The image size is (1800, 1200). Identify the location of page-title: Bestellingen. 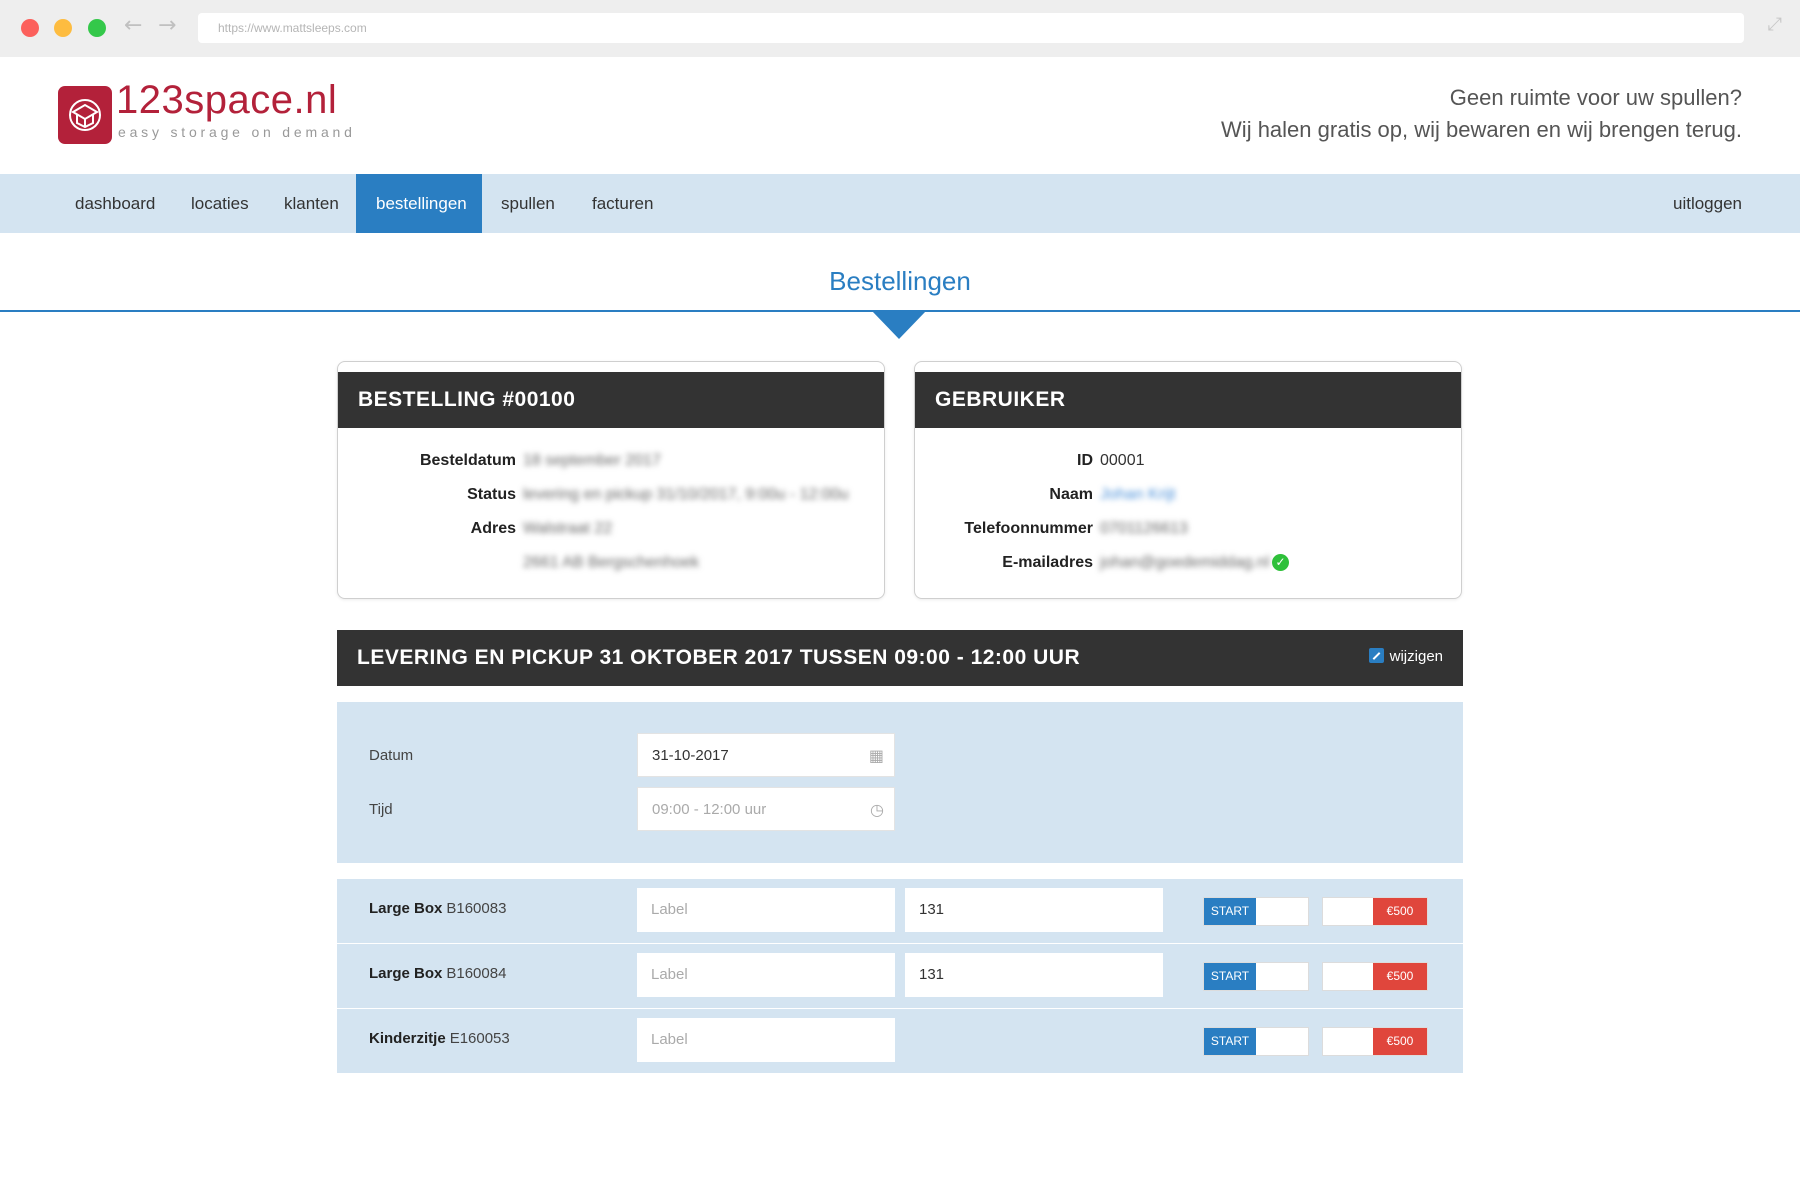
(900, 281).